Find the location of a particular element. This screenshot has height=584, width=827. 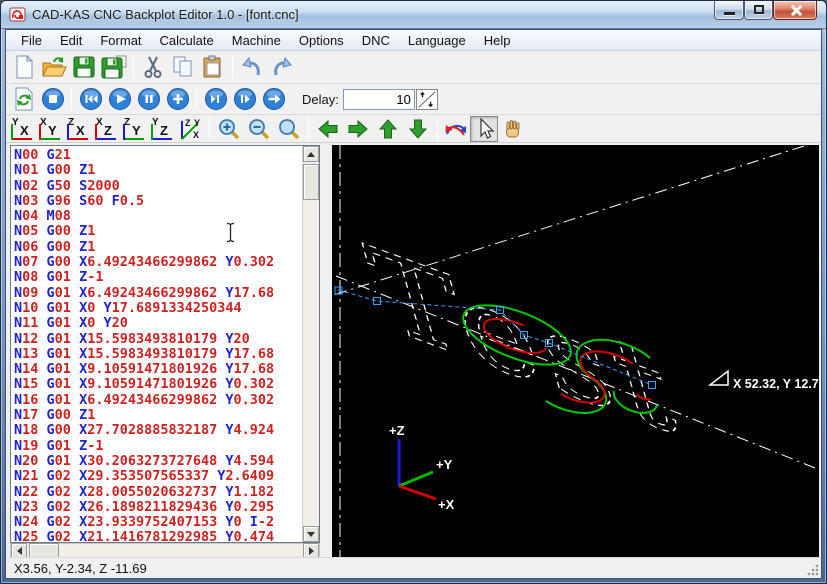

cut-icon is located at coordinates (153, 67).